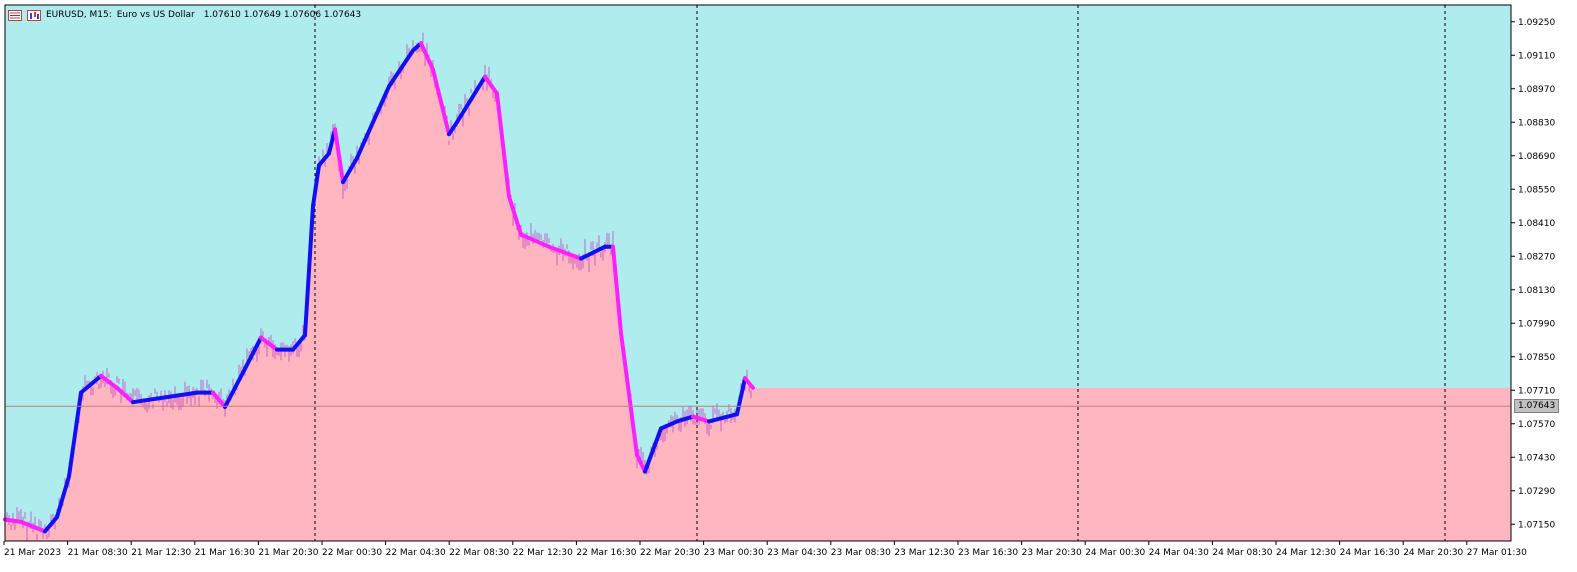 This screenshot has height=572, width=1577. I want to click on time-tick-label: 27 Mar 01:30, so click(1497, 553).